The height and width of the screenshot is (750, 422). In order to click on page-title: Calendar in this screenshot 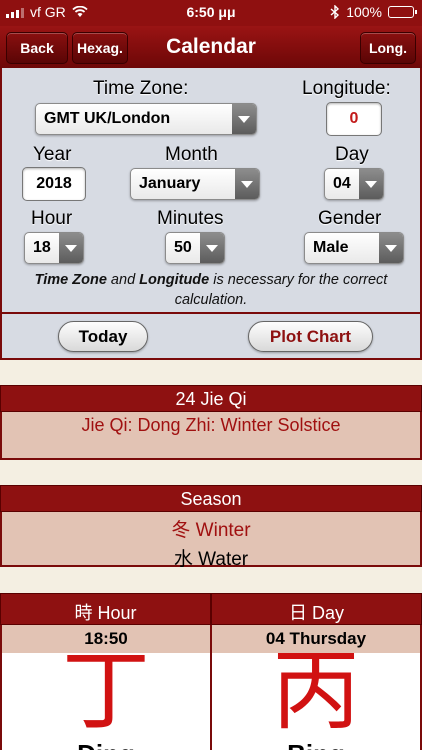, I will do `click(211, 46)`.